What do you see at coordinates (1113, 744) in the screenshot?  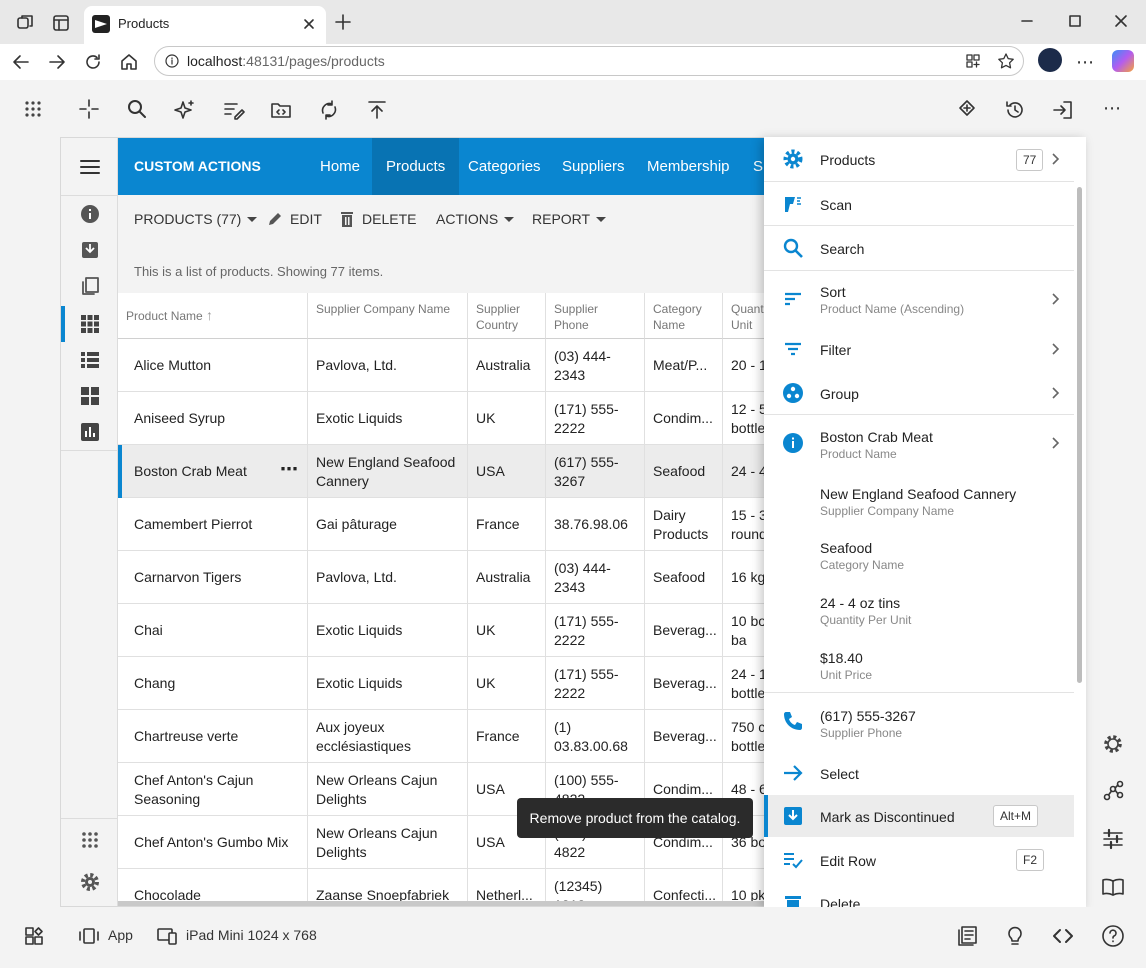 I see `settings-icon` at bounding box center [1113, 744].